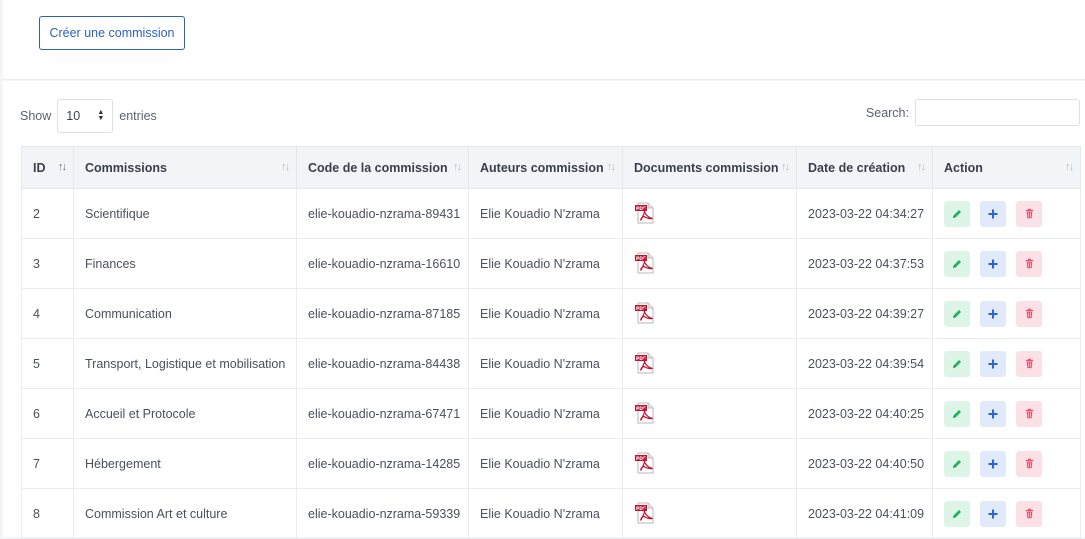  What do you see at coordinates (382, 263) in the screenshot?
I see `cell-code: elie-kouadio-nzrama-16610` at bounding box center [382, 263].